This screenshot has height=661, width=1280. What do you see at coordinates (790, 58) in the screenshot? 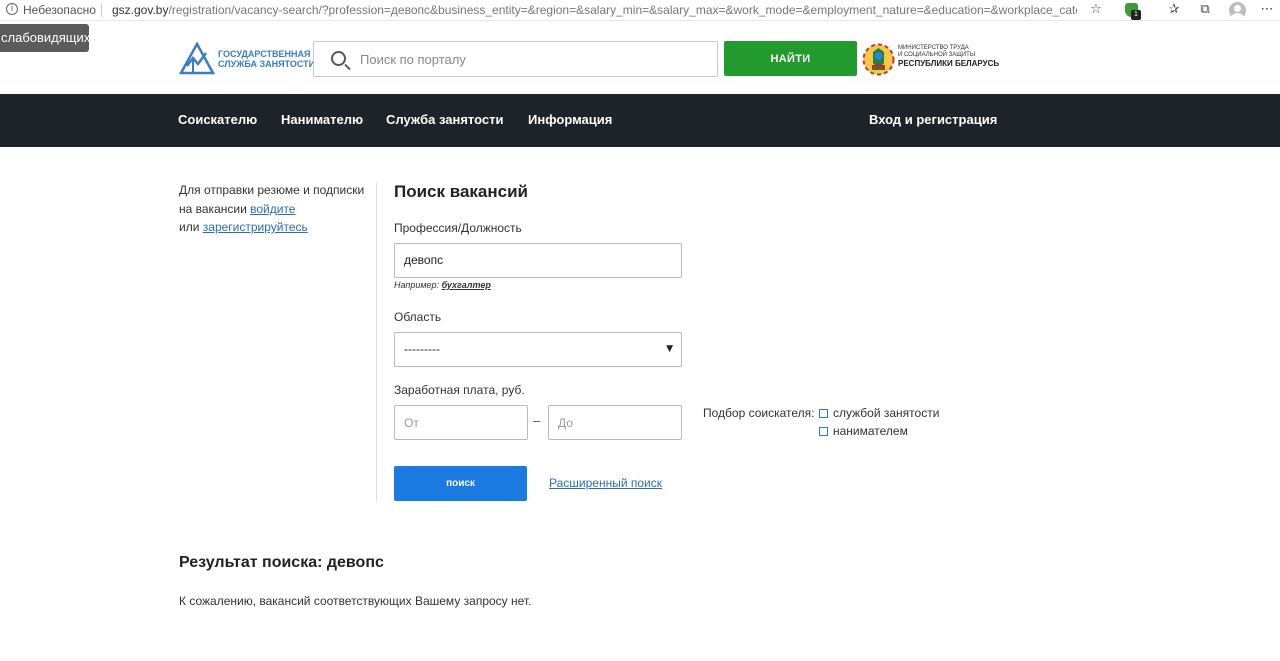
I see `find-button: НАЙТИ` at bounding box center [790, 58].